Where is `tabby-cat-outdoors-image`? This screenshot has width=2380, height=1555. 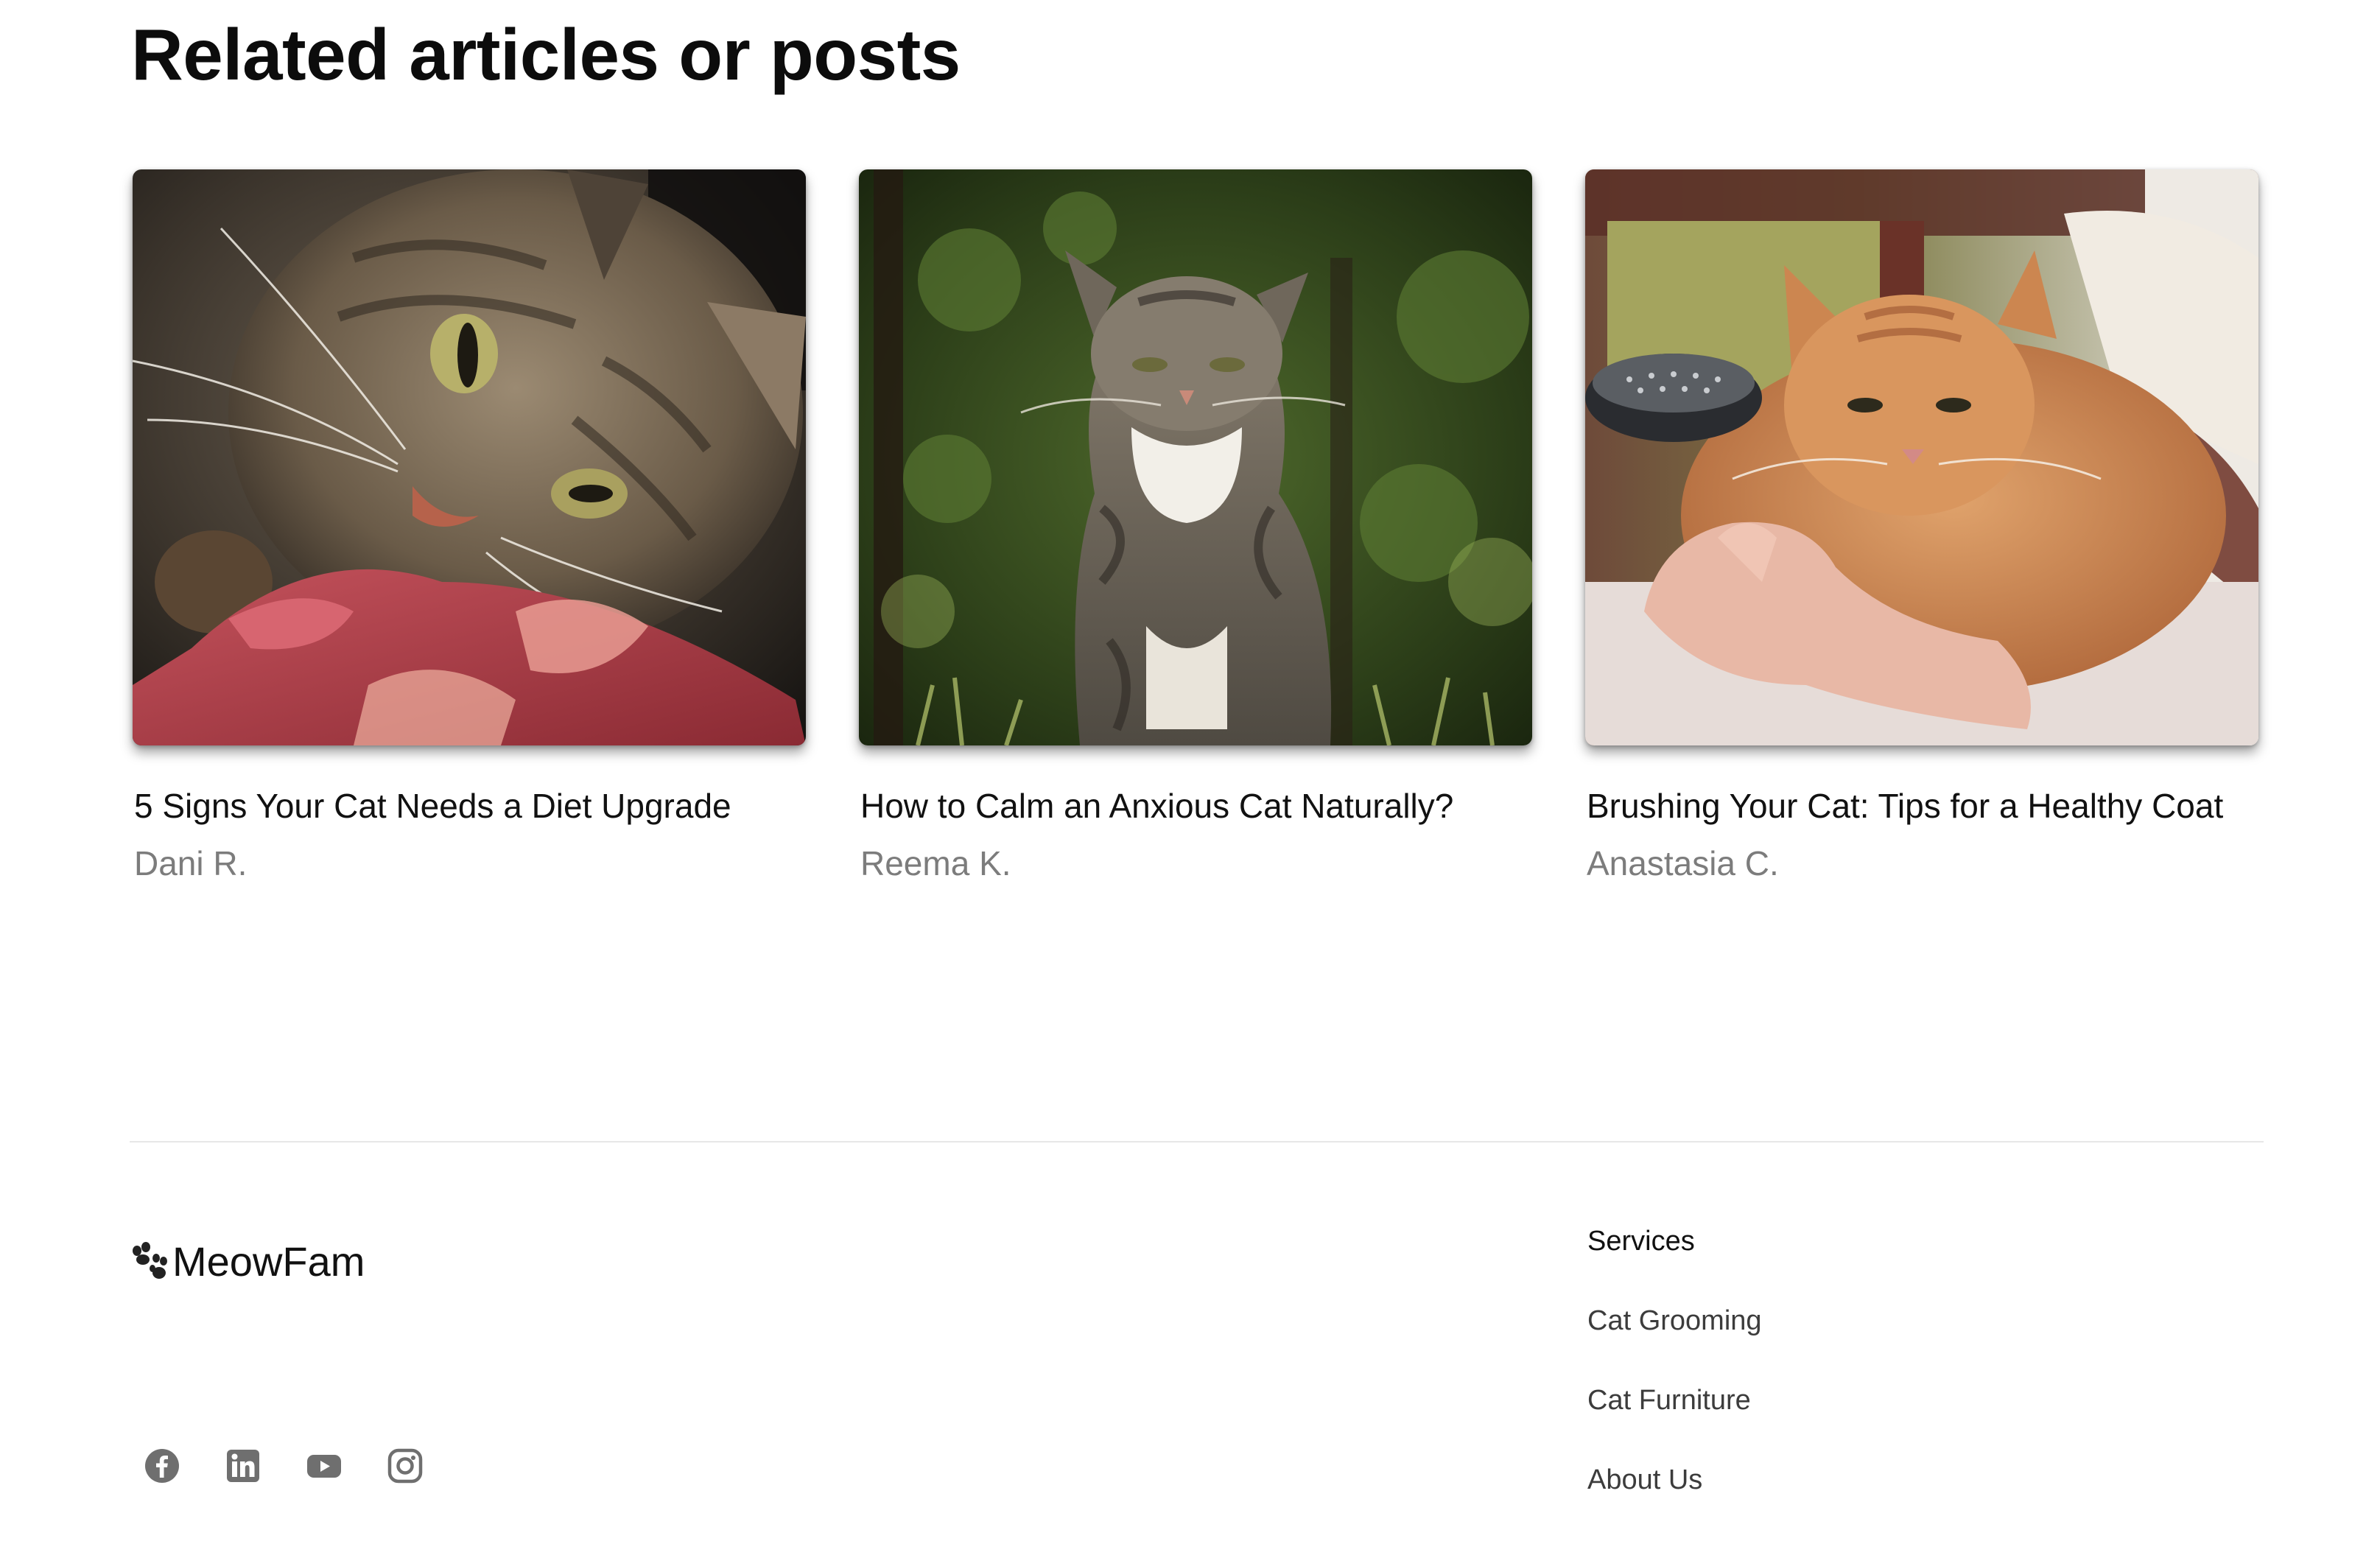
tabby-cat-outdoors-image is located at coordinates (1195, 457).